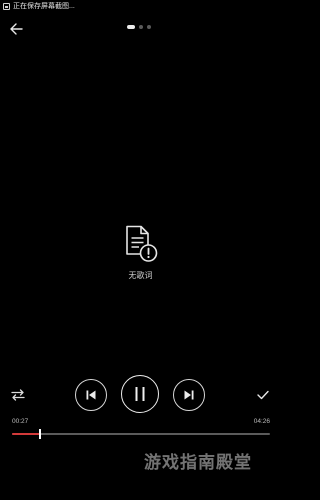  I want to click on back-button, so click(16, 29).